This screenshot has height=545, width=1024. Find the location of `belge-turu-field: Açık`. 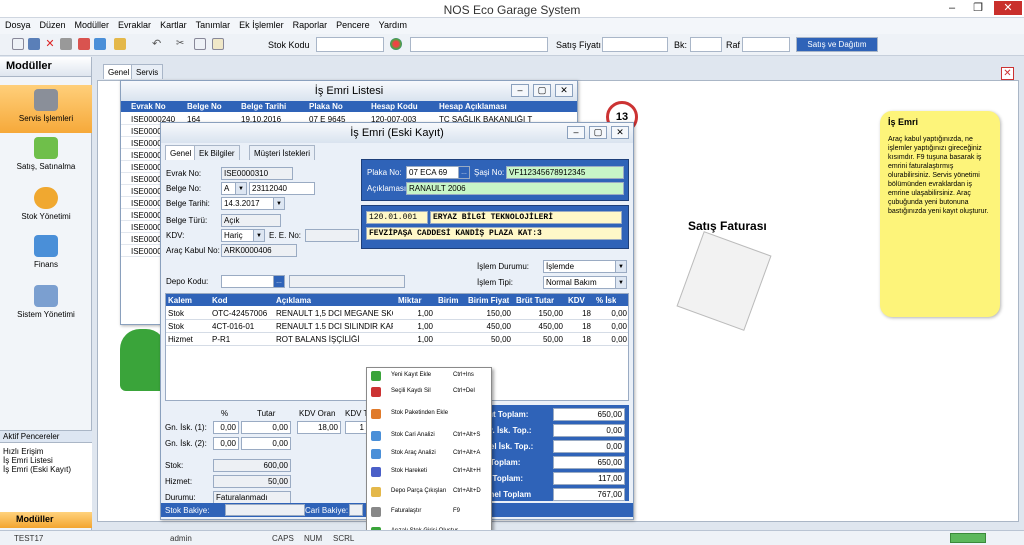

belge-turu-field: Açık is located at coordinates (251, 220).